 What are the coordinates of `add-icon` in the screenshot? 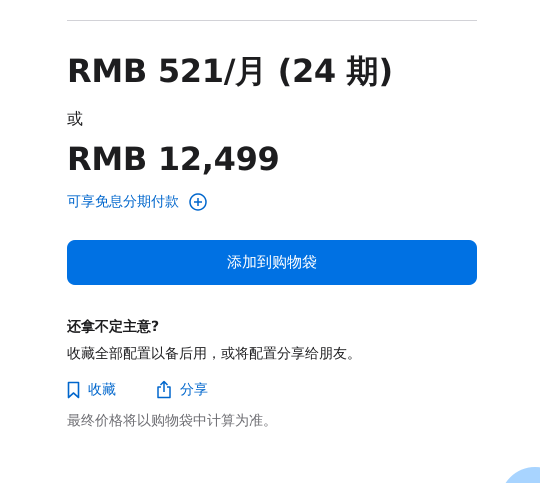 It's located at (198, 202).